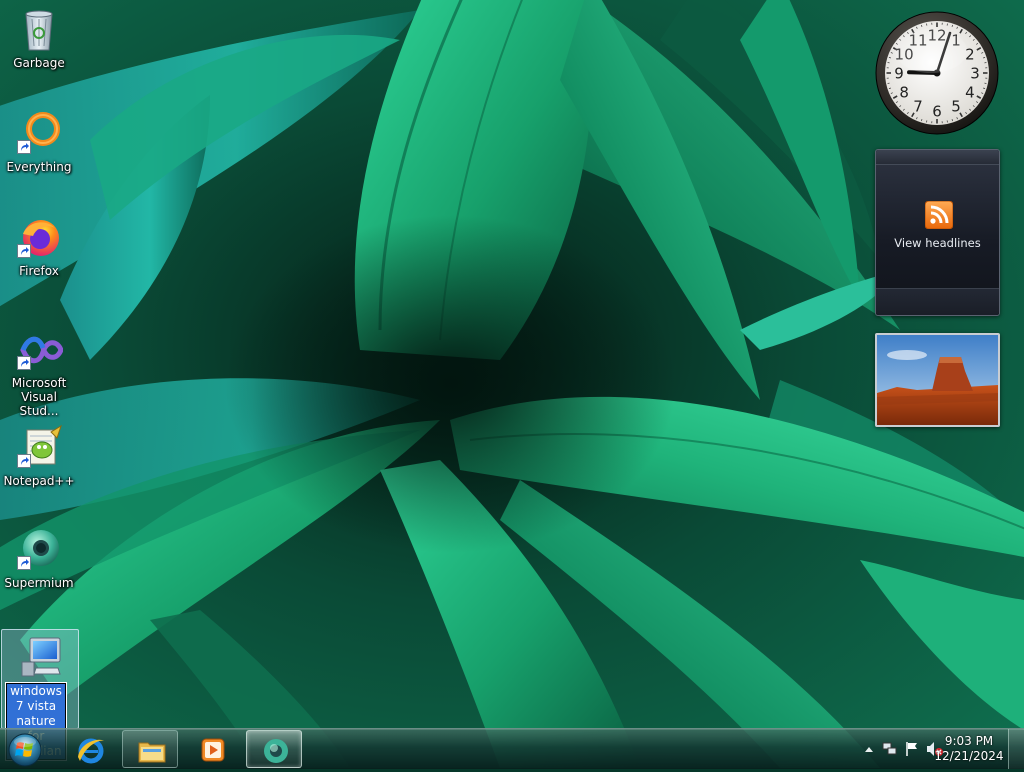 Image resolution: width=1024 pixels, height=772 pixels. I want to click on desert-butte-photo, so click(937, 380).